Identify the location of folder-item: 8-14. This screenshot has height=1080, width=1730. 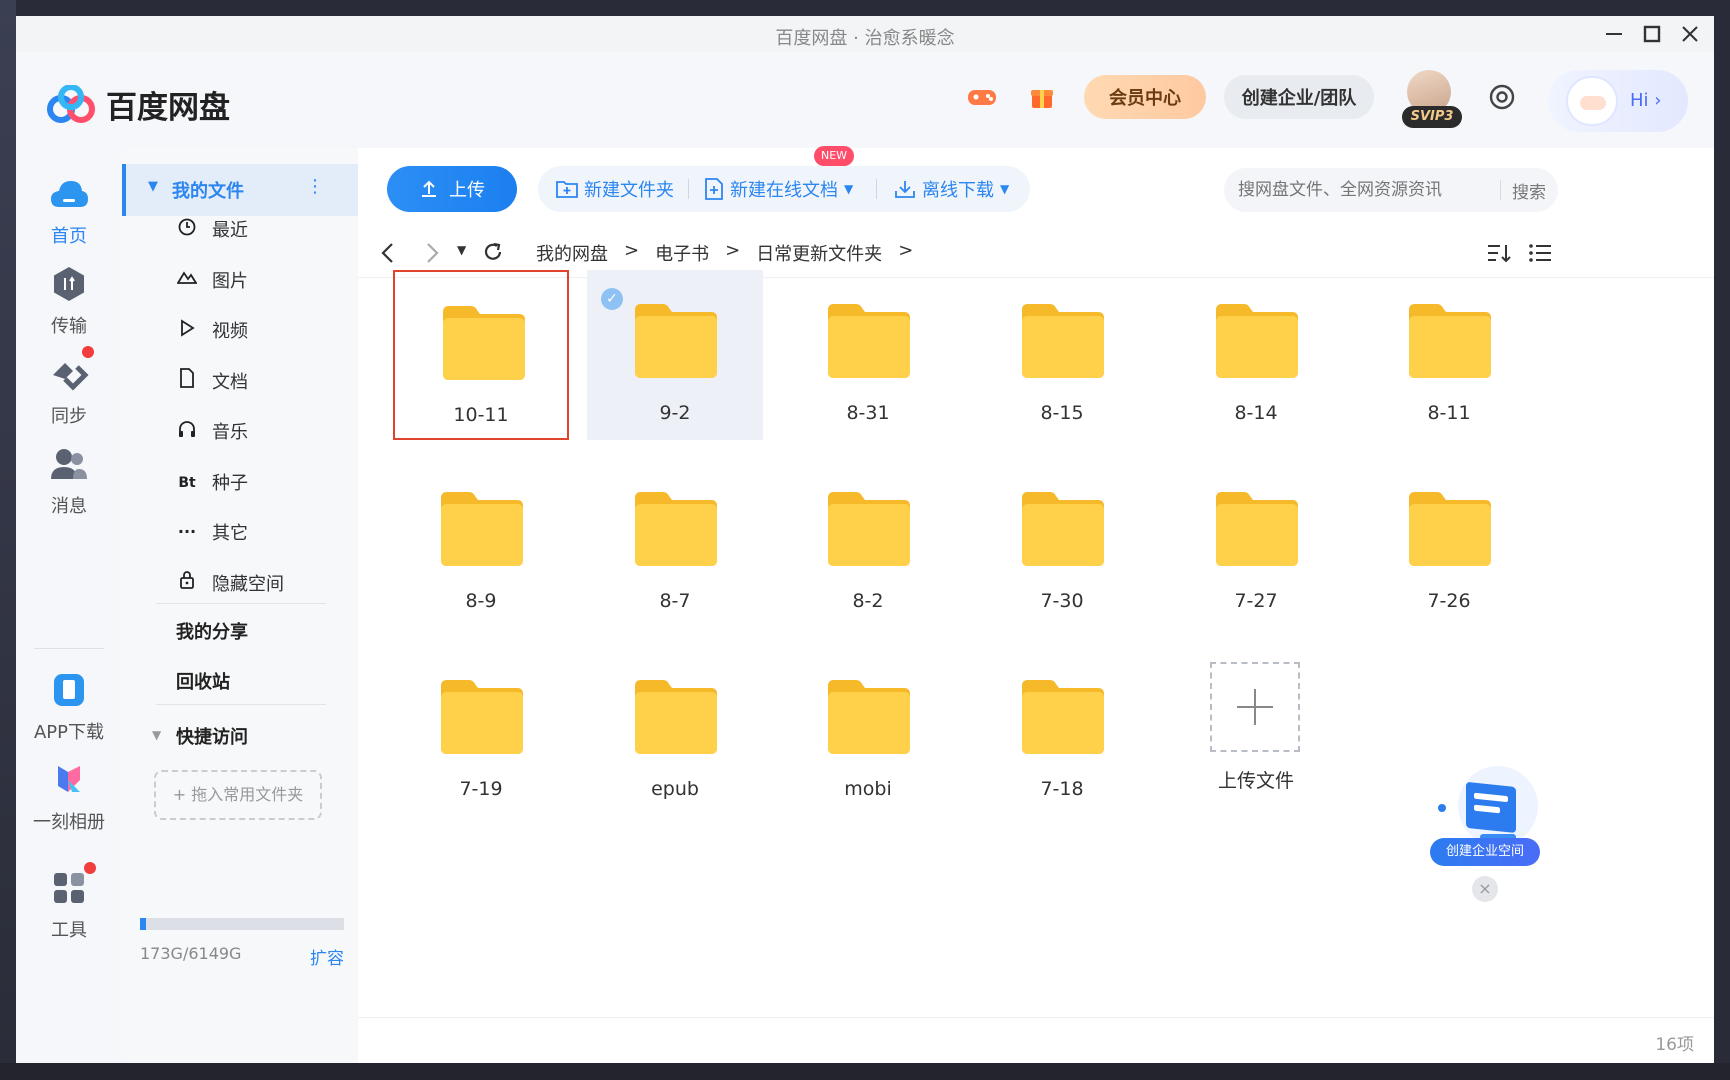
(1256, 355).